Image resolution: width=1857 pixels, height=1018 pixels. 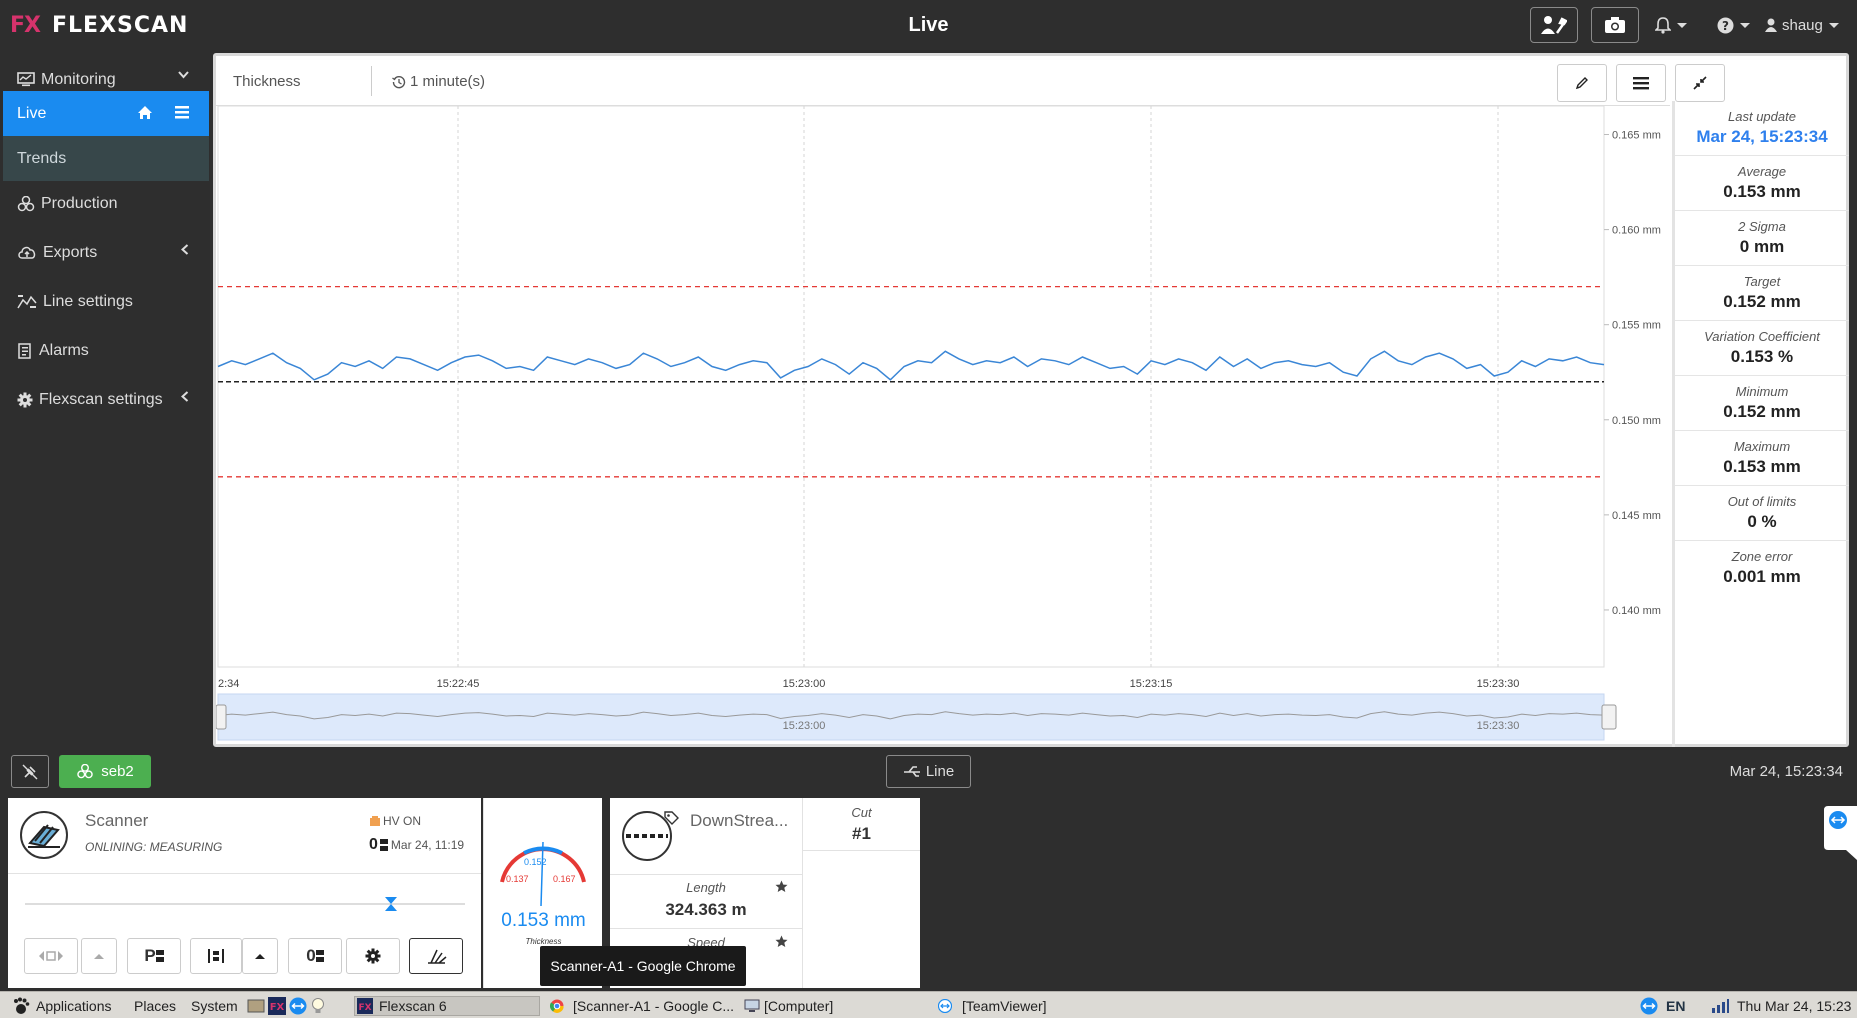 What do you see at coordinates (214, 1006) in the screenshot?
I see `system-menu: System` at bounding box center [214, 1006].